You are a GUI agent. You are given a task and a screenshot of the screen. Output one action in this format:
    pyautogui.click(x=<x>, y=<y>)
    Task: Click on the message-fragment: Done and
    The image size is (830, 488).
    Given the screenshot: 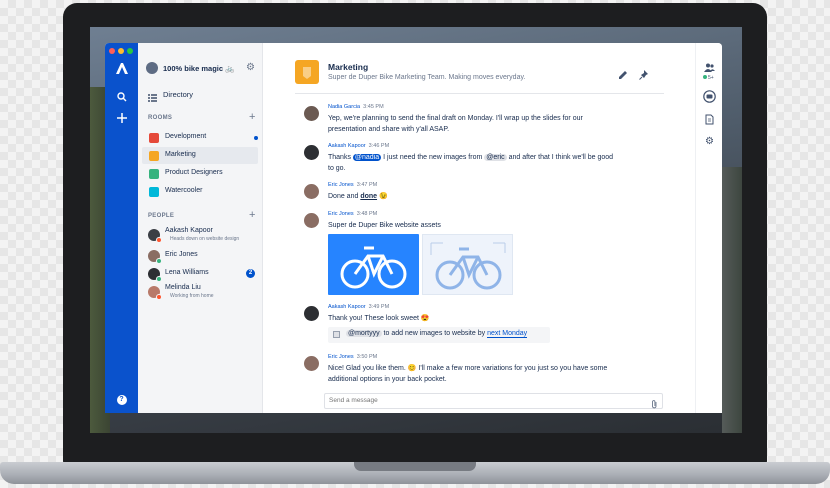 What is the action you would take?
    pyautogui.click(x=344, y=196)
    